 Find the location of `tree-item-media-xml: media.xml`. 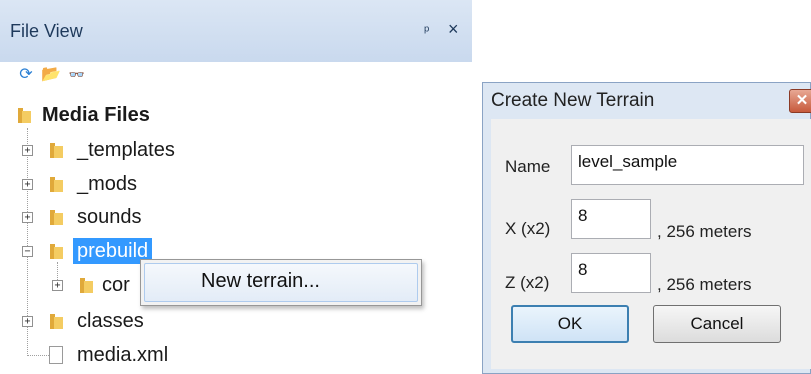

tree-item-media-xml: media.xml is located at coordinates (122, 355).